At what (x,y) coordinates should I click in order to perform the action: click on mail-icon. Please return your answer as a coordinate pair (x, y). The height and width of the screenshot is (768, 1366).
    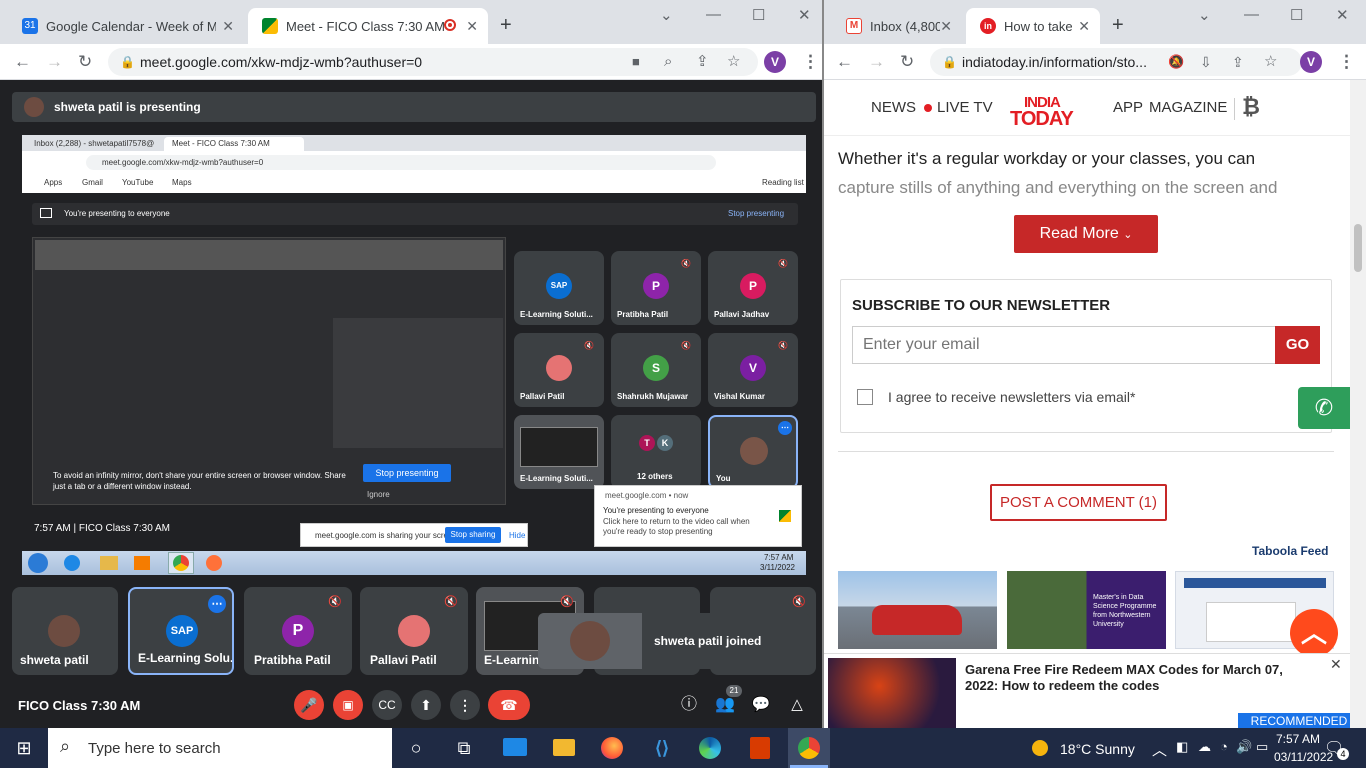
    Looking at the image, I should click on (515, 747).